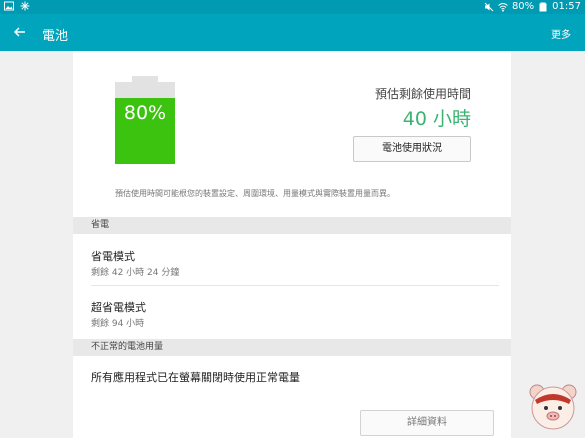  Describe the element at coordinates (113, 256) in the screenshot. I see `power-saving-mode-title: 省電模式` at that location.